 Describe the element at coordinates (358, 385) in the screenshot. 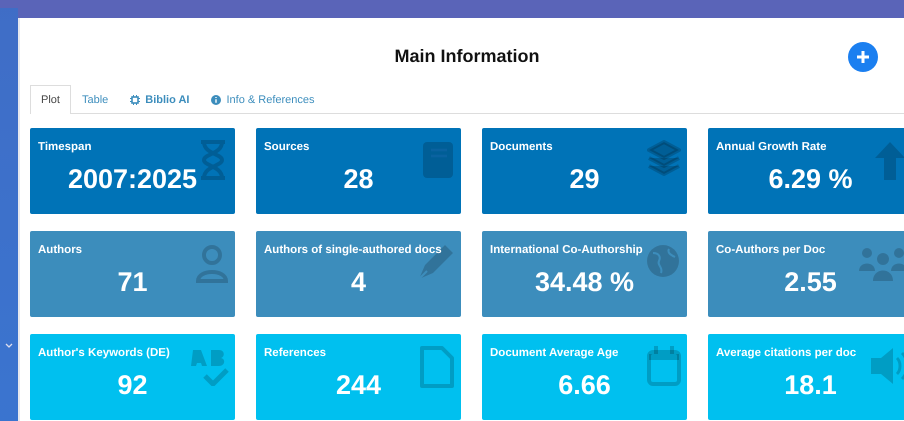

I see `card-value: 244` at that location.